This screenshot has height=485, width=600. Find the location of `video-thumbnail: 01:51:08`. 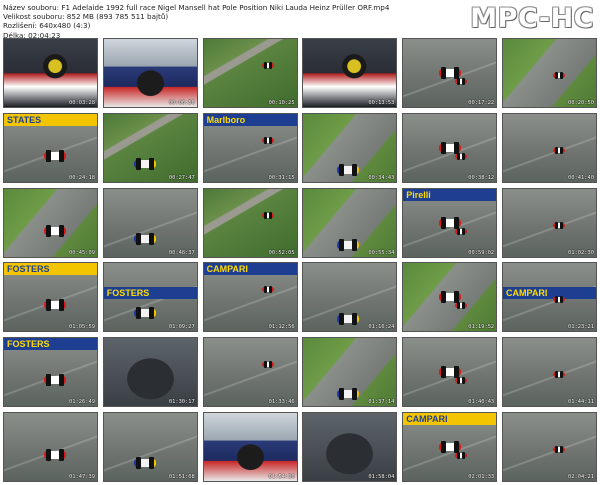

video-thumbnail: 01:51:08 is located at coordinates (150, 446).